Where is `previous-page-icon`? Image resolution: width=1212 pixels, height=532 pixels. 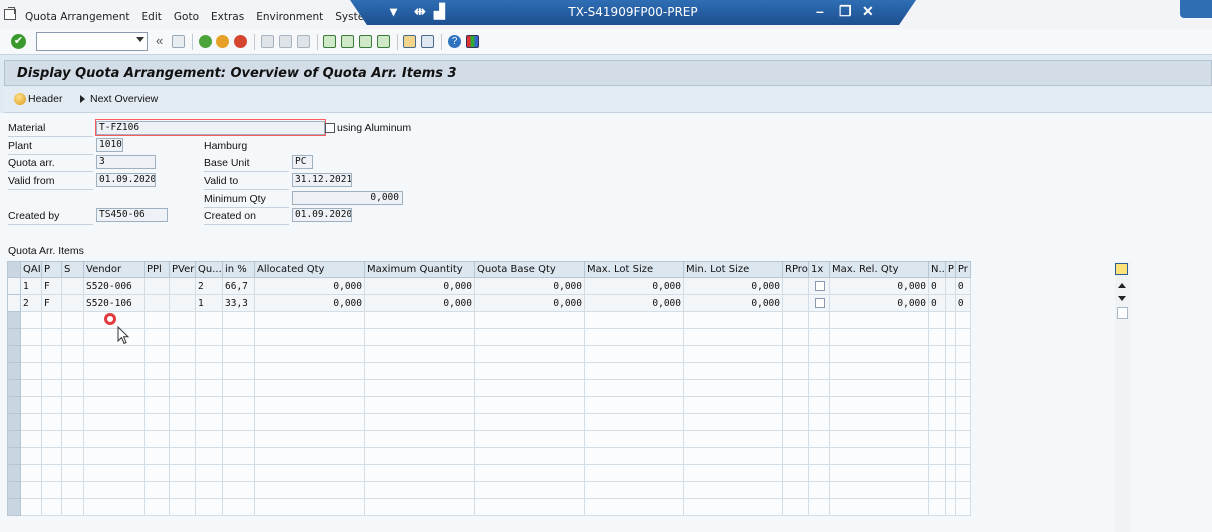
previous-page-icon is located at coordinates (347, 41).